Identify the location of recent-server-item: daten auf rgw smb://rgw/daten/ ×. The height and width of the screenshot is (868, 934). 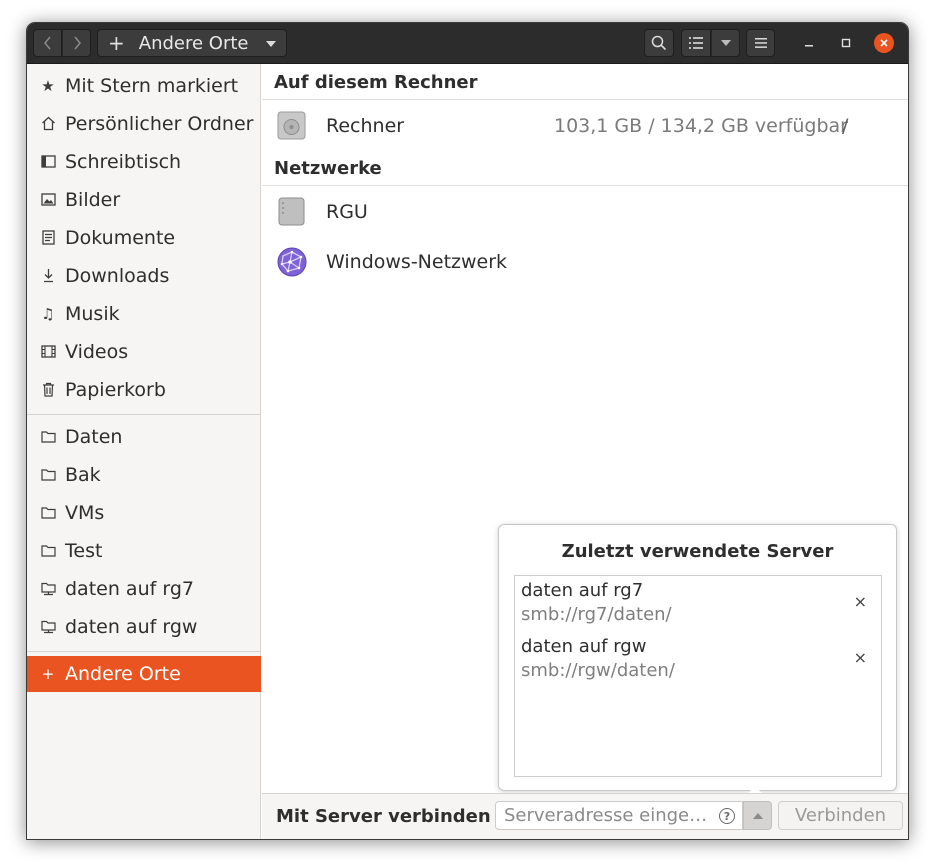
(698, 658).